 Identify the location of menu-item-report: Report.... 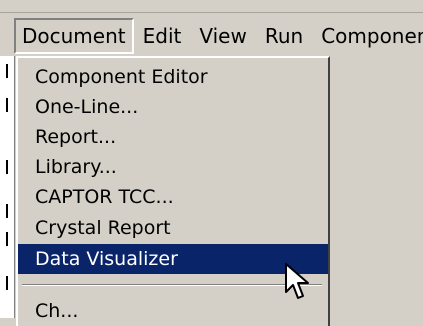
(173, 137).